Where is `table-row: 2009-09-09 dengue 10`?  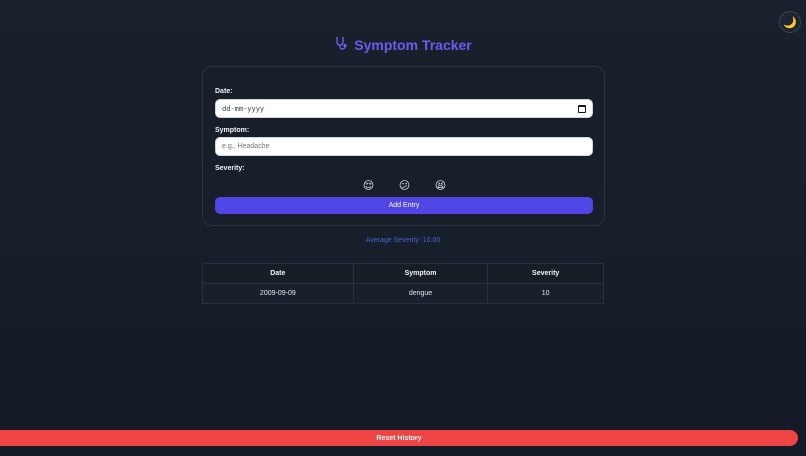
table-row: 2009-09-09 dengue 10 is located at coordinates (403, 293).